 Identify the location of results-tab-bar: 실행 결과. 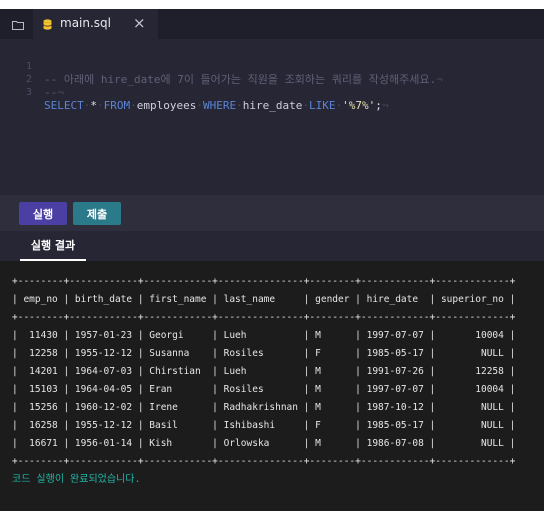
(272, 246).